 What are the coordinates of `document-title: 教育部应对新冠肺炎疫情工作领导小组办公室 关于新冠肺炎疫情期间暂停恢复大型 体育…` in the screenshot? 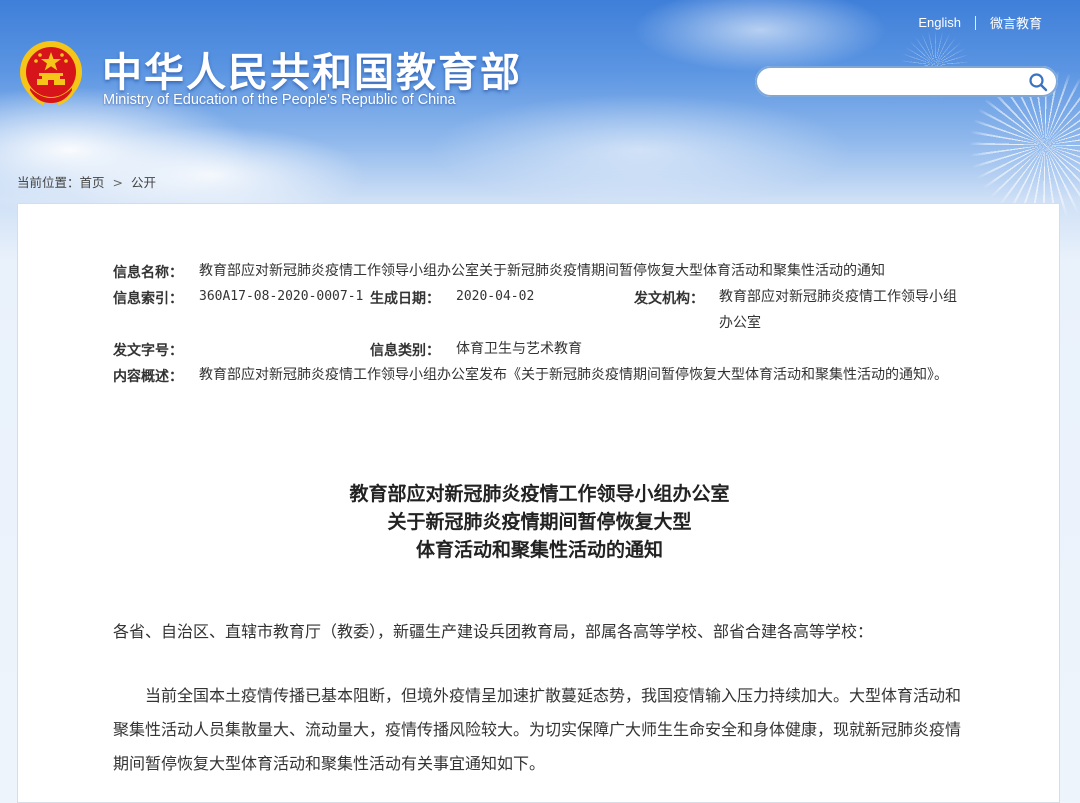 It's located at (539, 522).